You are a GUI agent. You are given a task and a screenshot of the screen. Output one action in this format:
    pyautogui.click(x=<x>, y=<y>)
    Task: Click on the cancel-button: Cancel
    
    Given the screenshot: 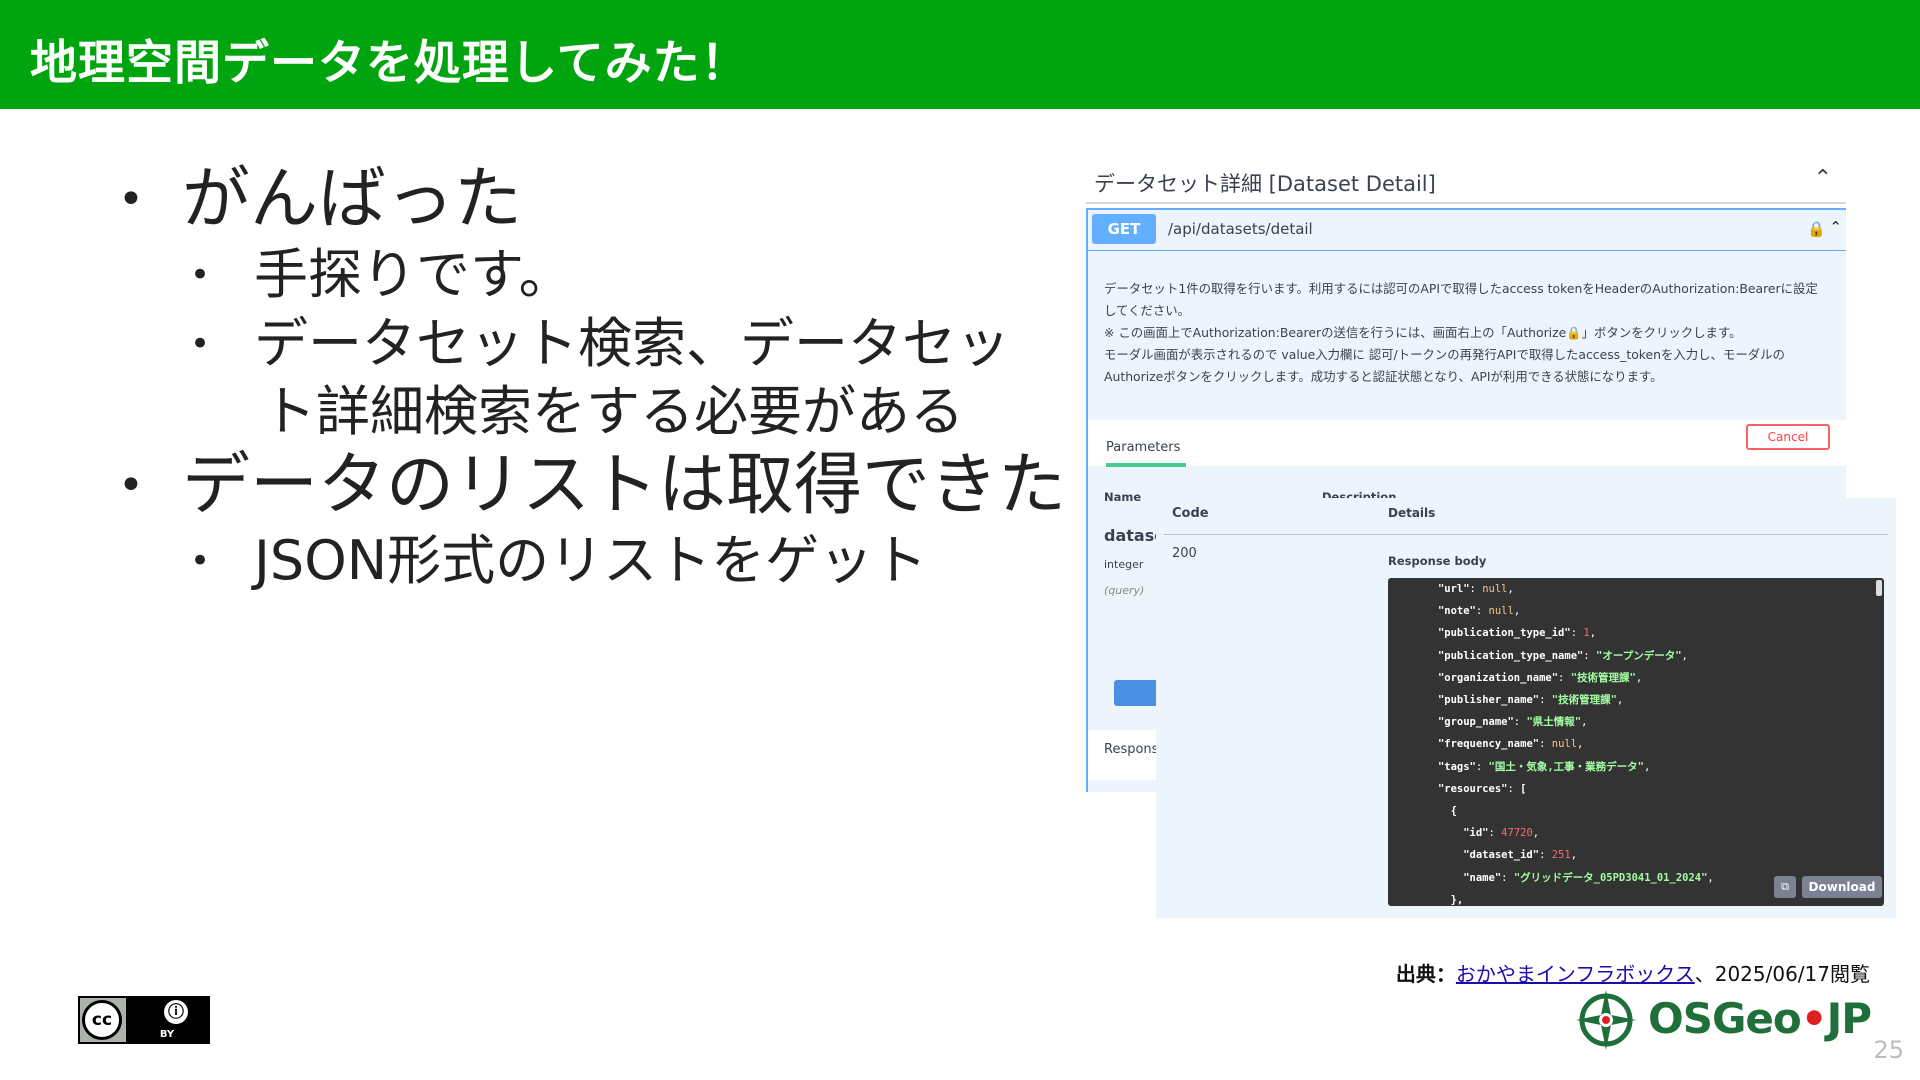 What is the action you would take?
    pyautogui.click(x=1788, y=437)
    